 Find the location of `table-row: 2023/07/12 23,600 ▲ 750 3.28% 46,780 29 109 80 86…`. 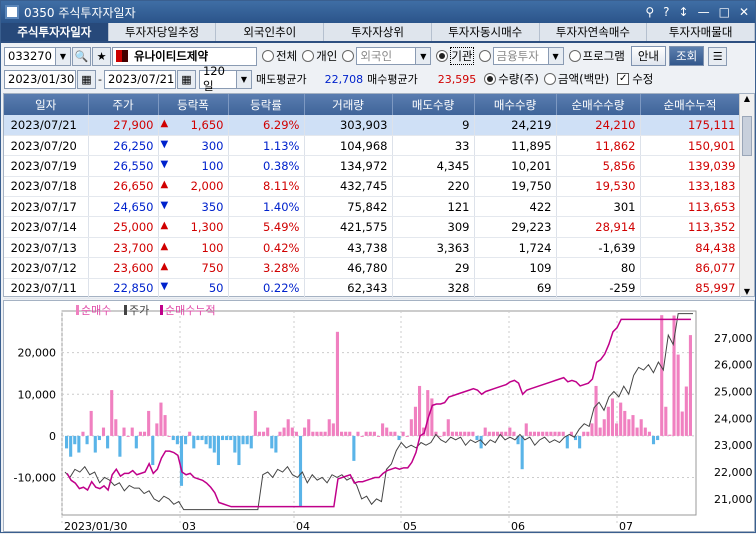

table-row: 2023/07/12 23,600 ▲ 750 3.28% 46,780 29 109 80 86… is located at coordinates (372, 268).